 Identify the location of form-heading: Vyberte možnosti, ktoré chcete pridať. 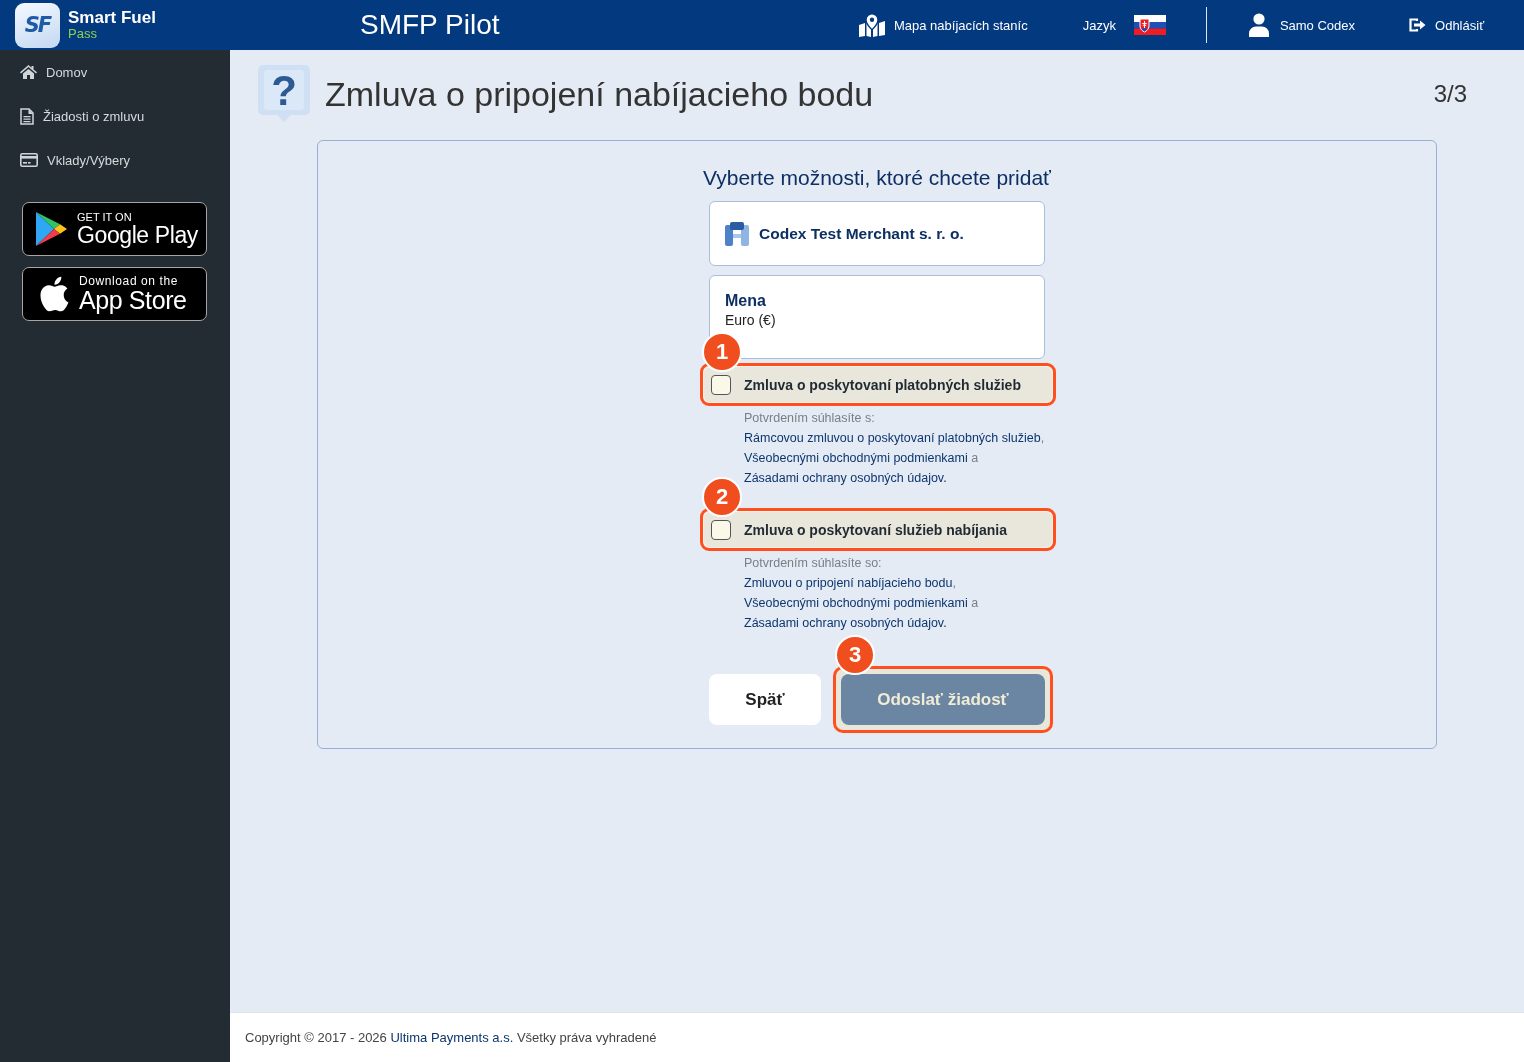
(877, 178).